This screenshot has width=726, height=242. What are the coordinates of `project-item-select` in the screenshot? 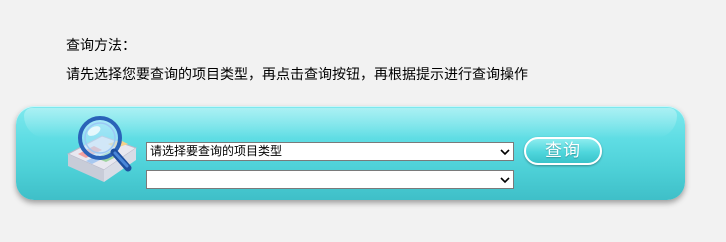 It's located at (330, 179).